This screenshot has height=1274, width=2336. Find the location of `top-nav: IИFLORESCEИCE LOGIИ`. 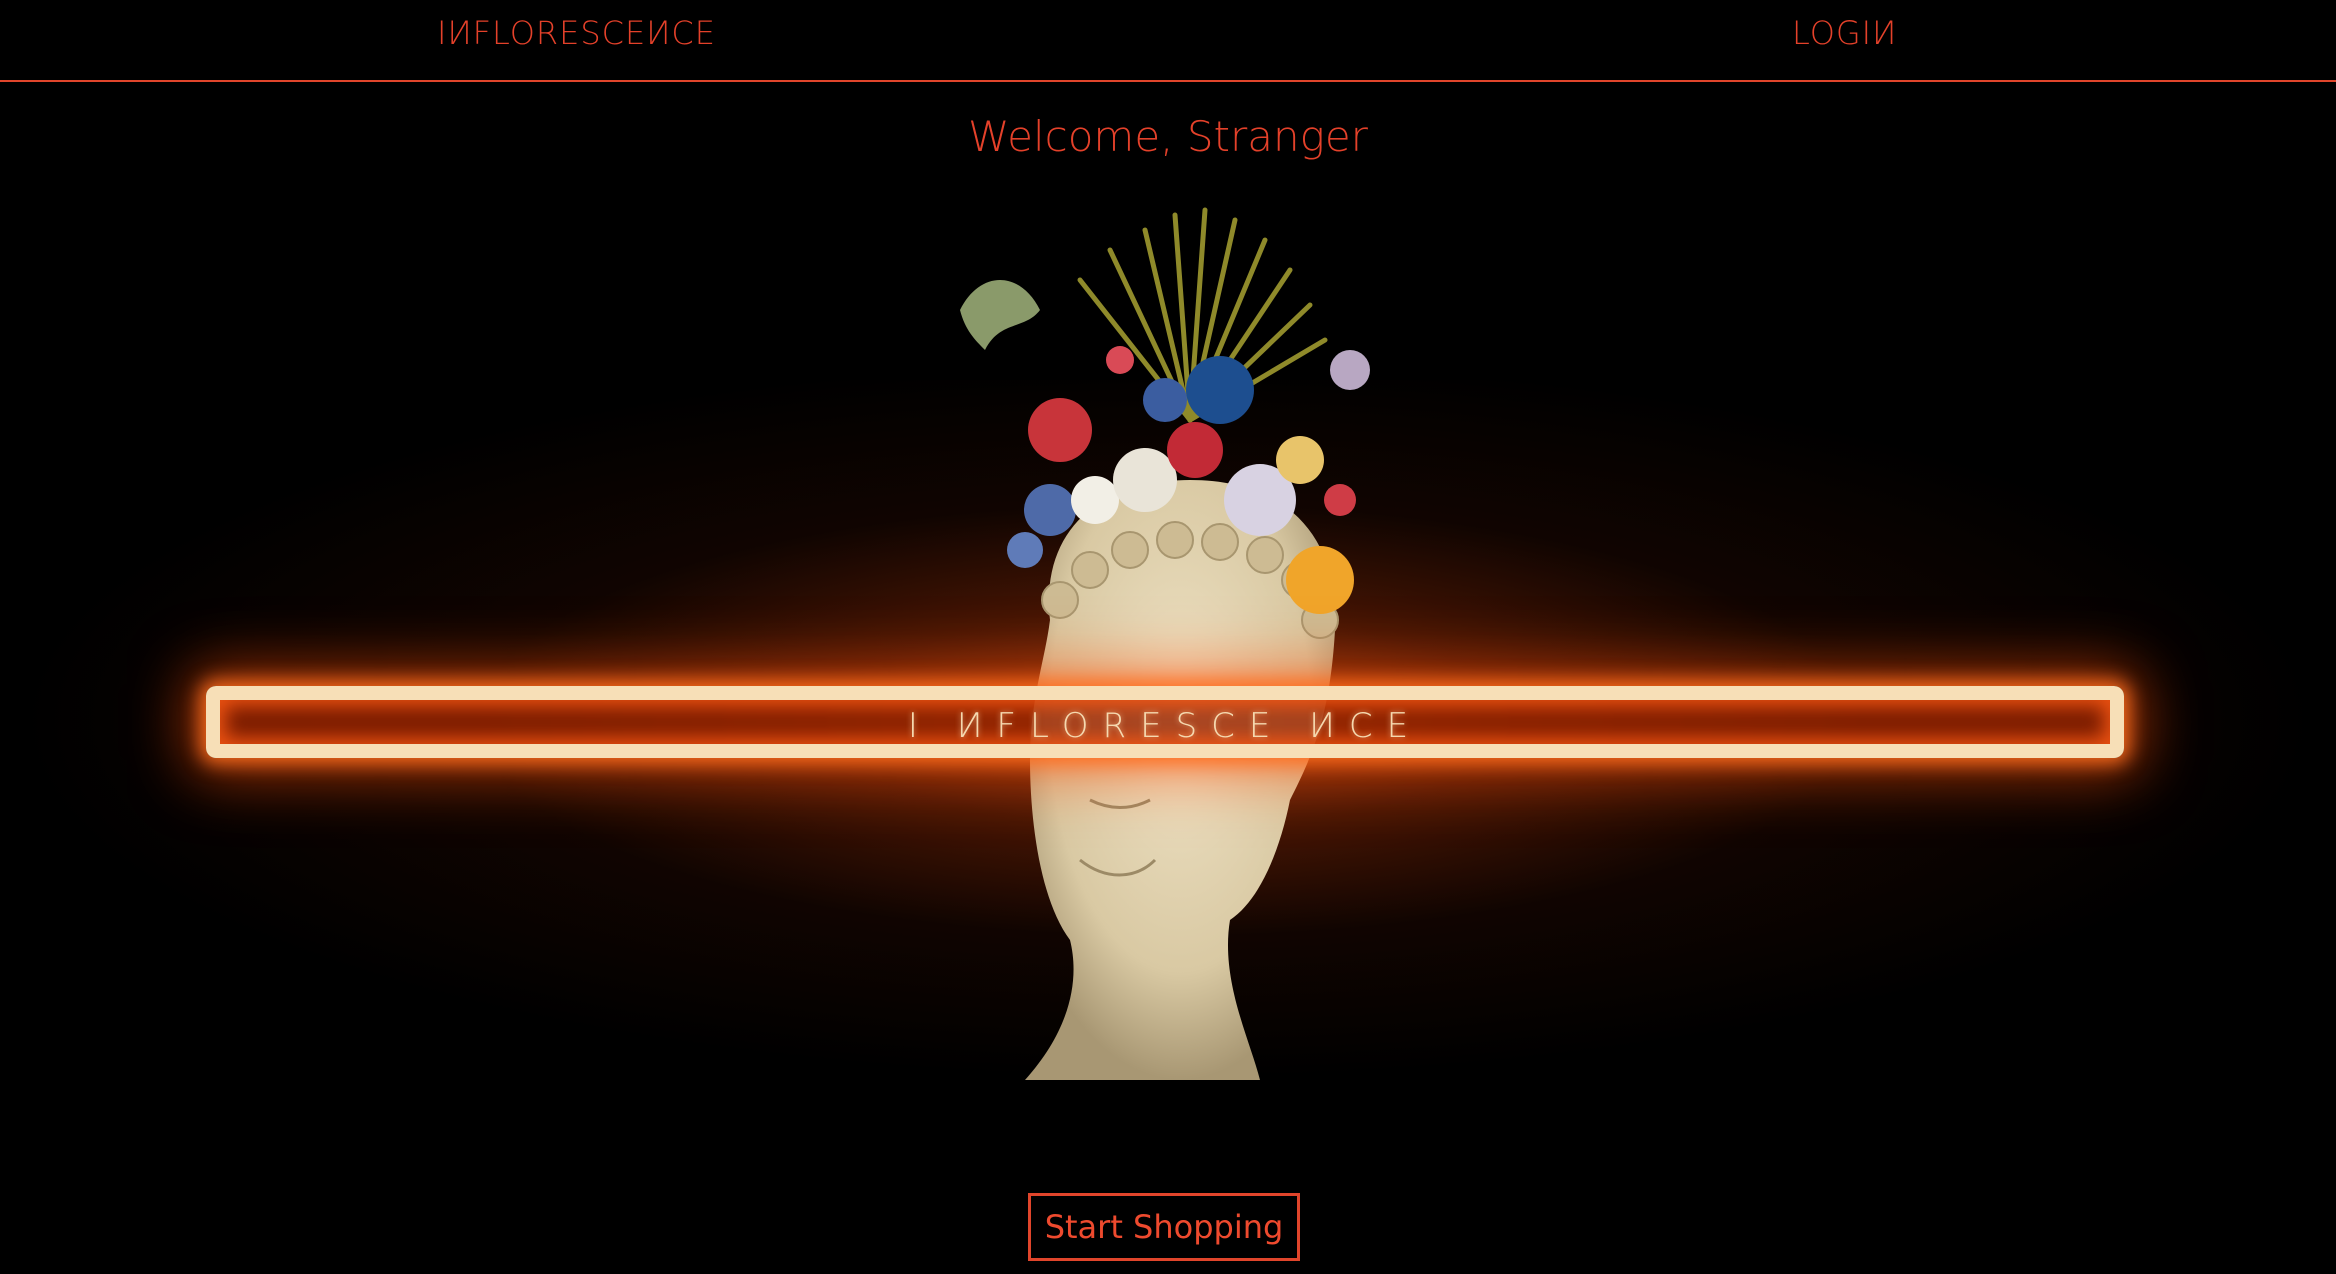

top-nav: IИFLORESCEИCE LOGIИ is located at coordinates (1168, 41).